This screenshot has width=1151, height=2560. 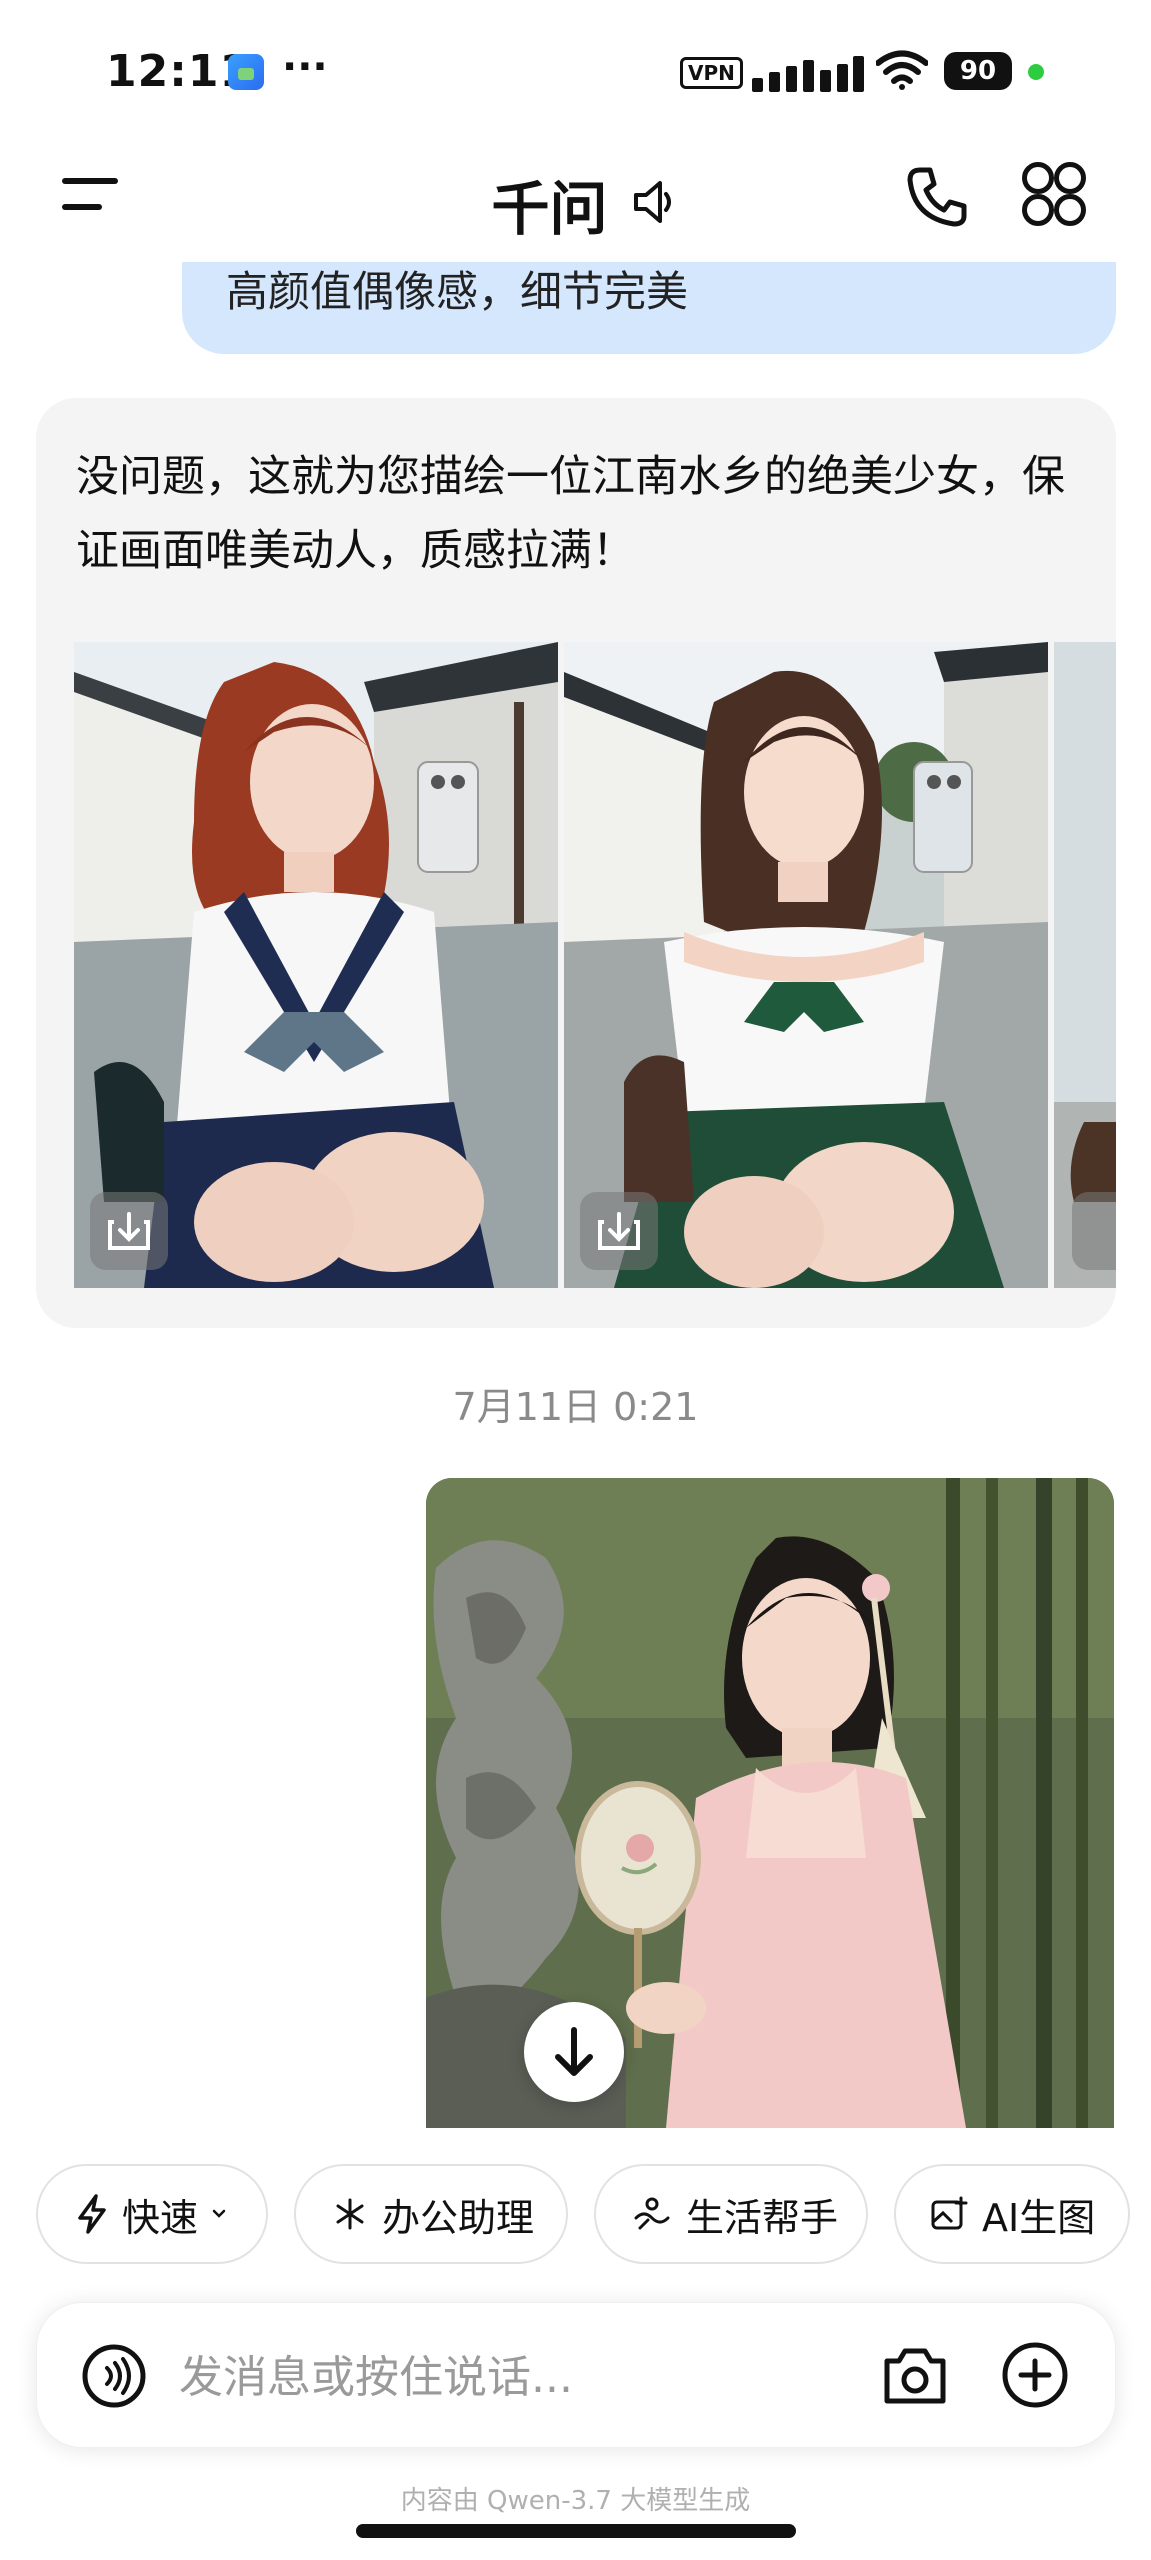 I want to click on scroll-to-bottom-button, so click(x=574, y=2052).